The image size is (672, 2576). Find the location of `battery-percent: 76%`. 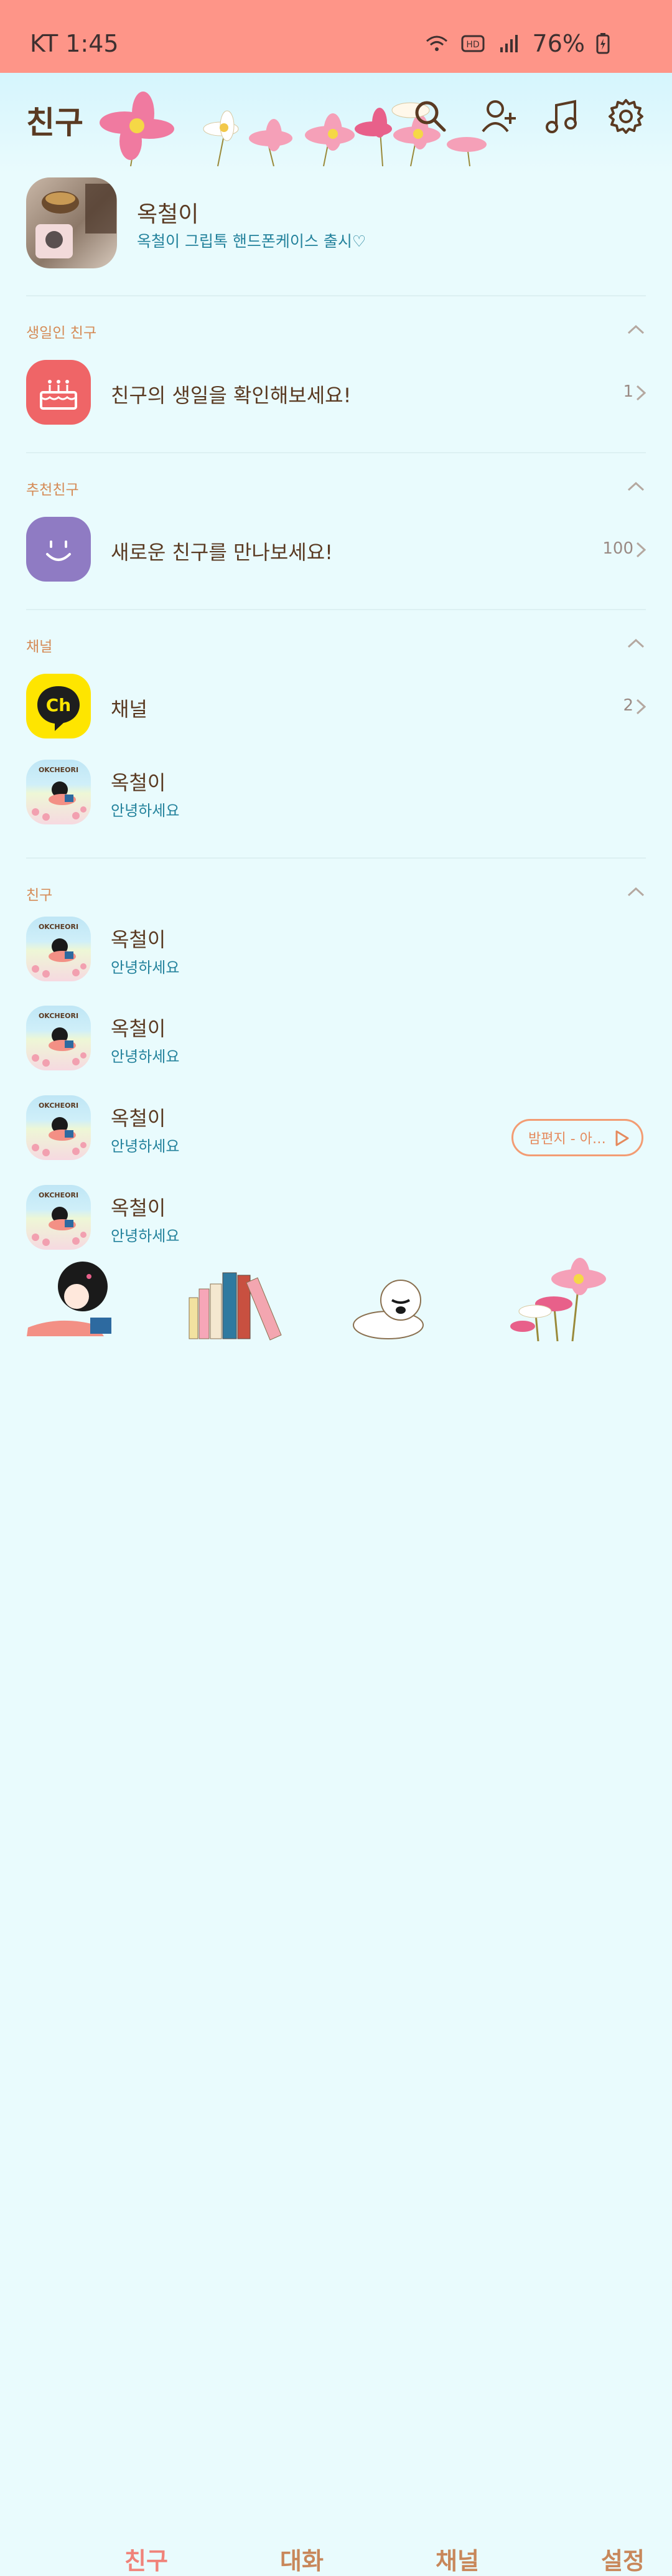

battery-percent: 76% is located at coordinates (558, 43).